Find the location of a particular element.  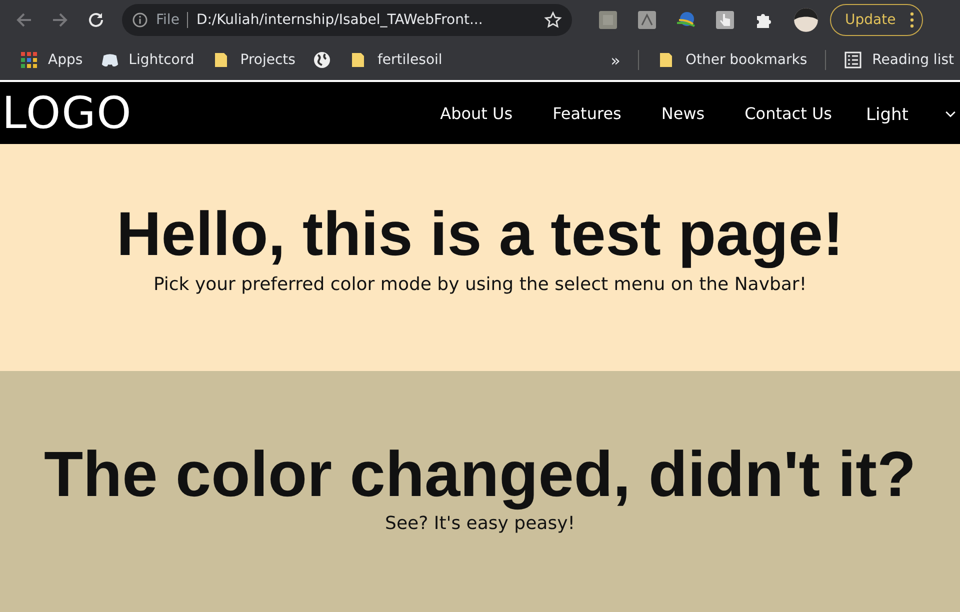

nav-link: Features is located at coordinates (587, 113).